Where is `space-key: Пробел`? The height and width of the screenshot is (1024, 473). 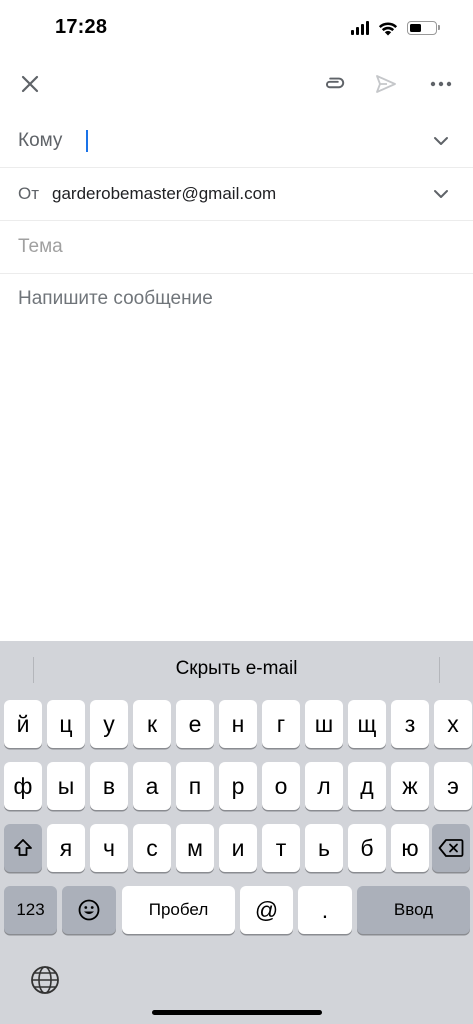
space-key: Пробел is located at coordinates (178, 910).